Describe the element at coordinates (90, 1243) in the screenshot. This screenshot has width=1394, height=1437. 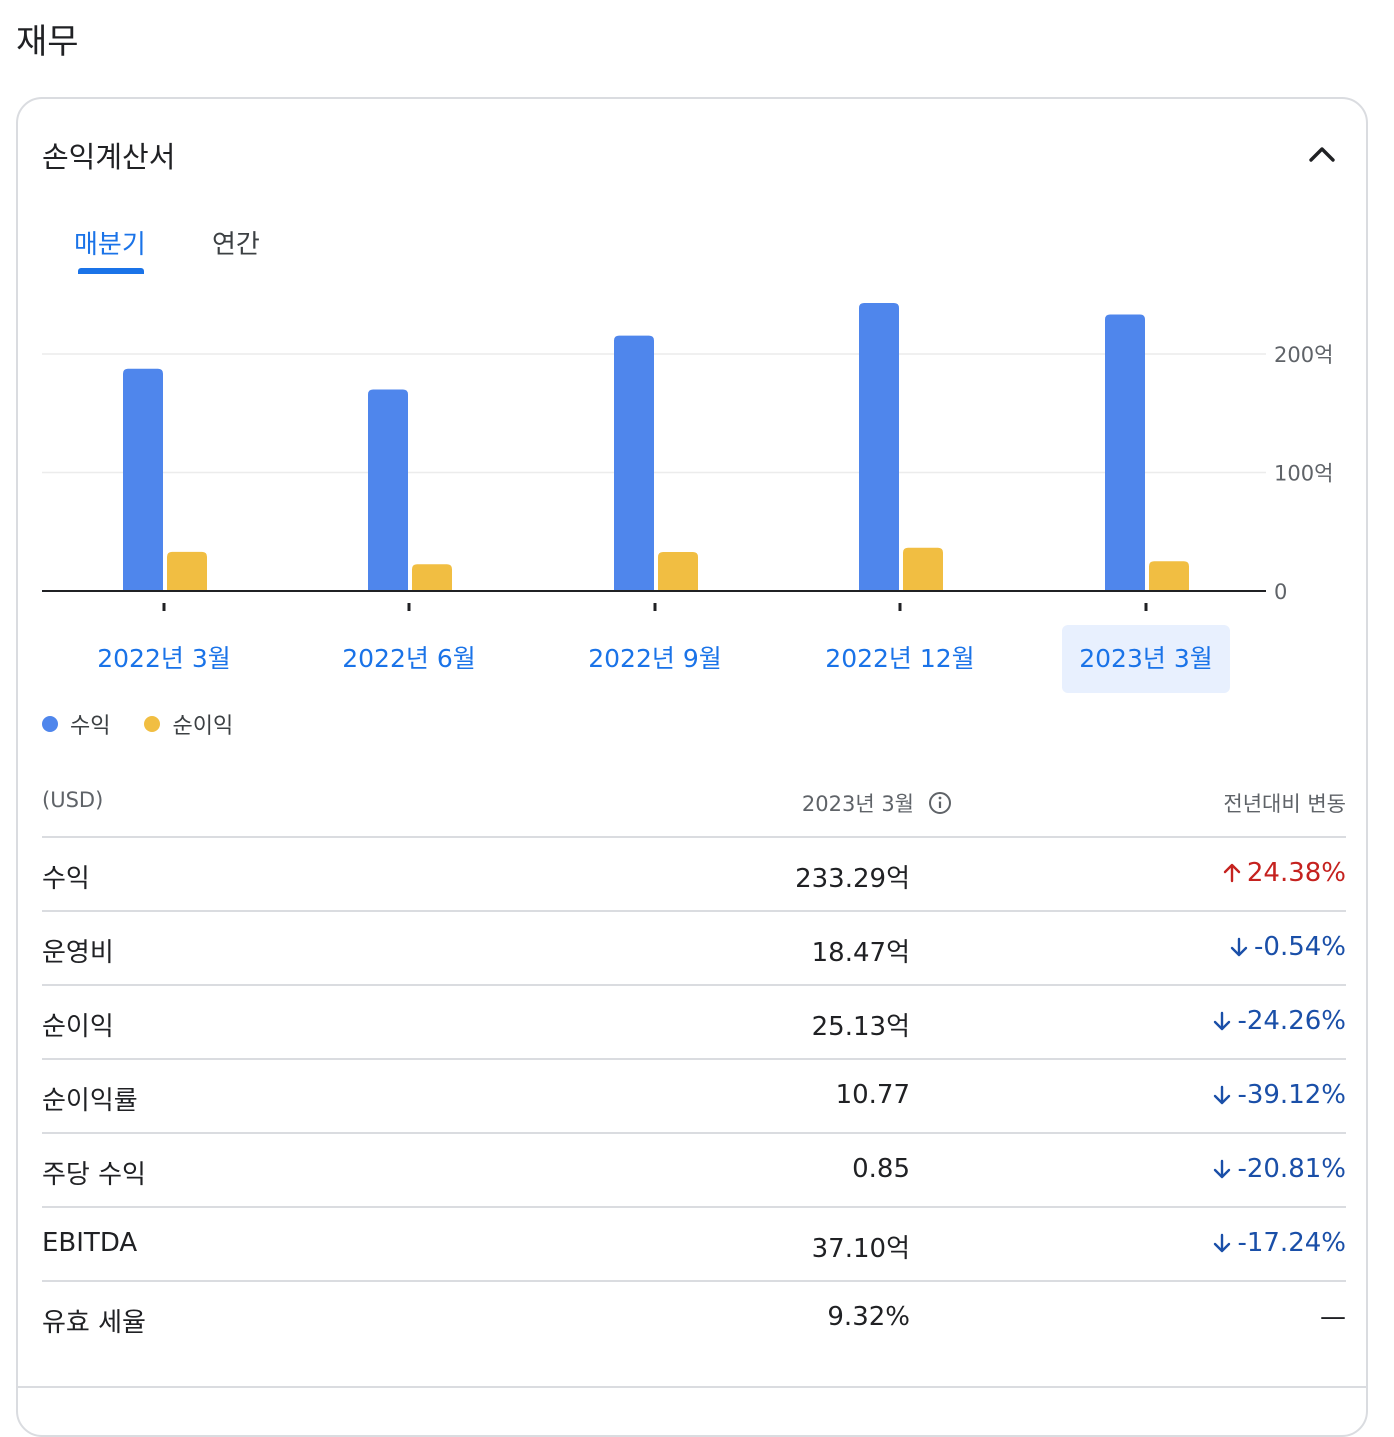
I see `row-label: EBITDA` at that location.